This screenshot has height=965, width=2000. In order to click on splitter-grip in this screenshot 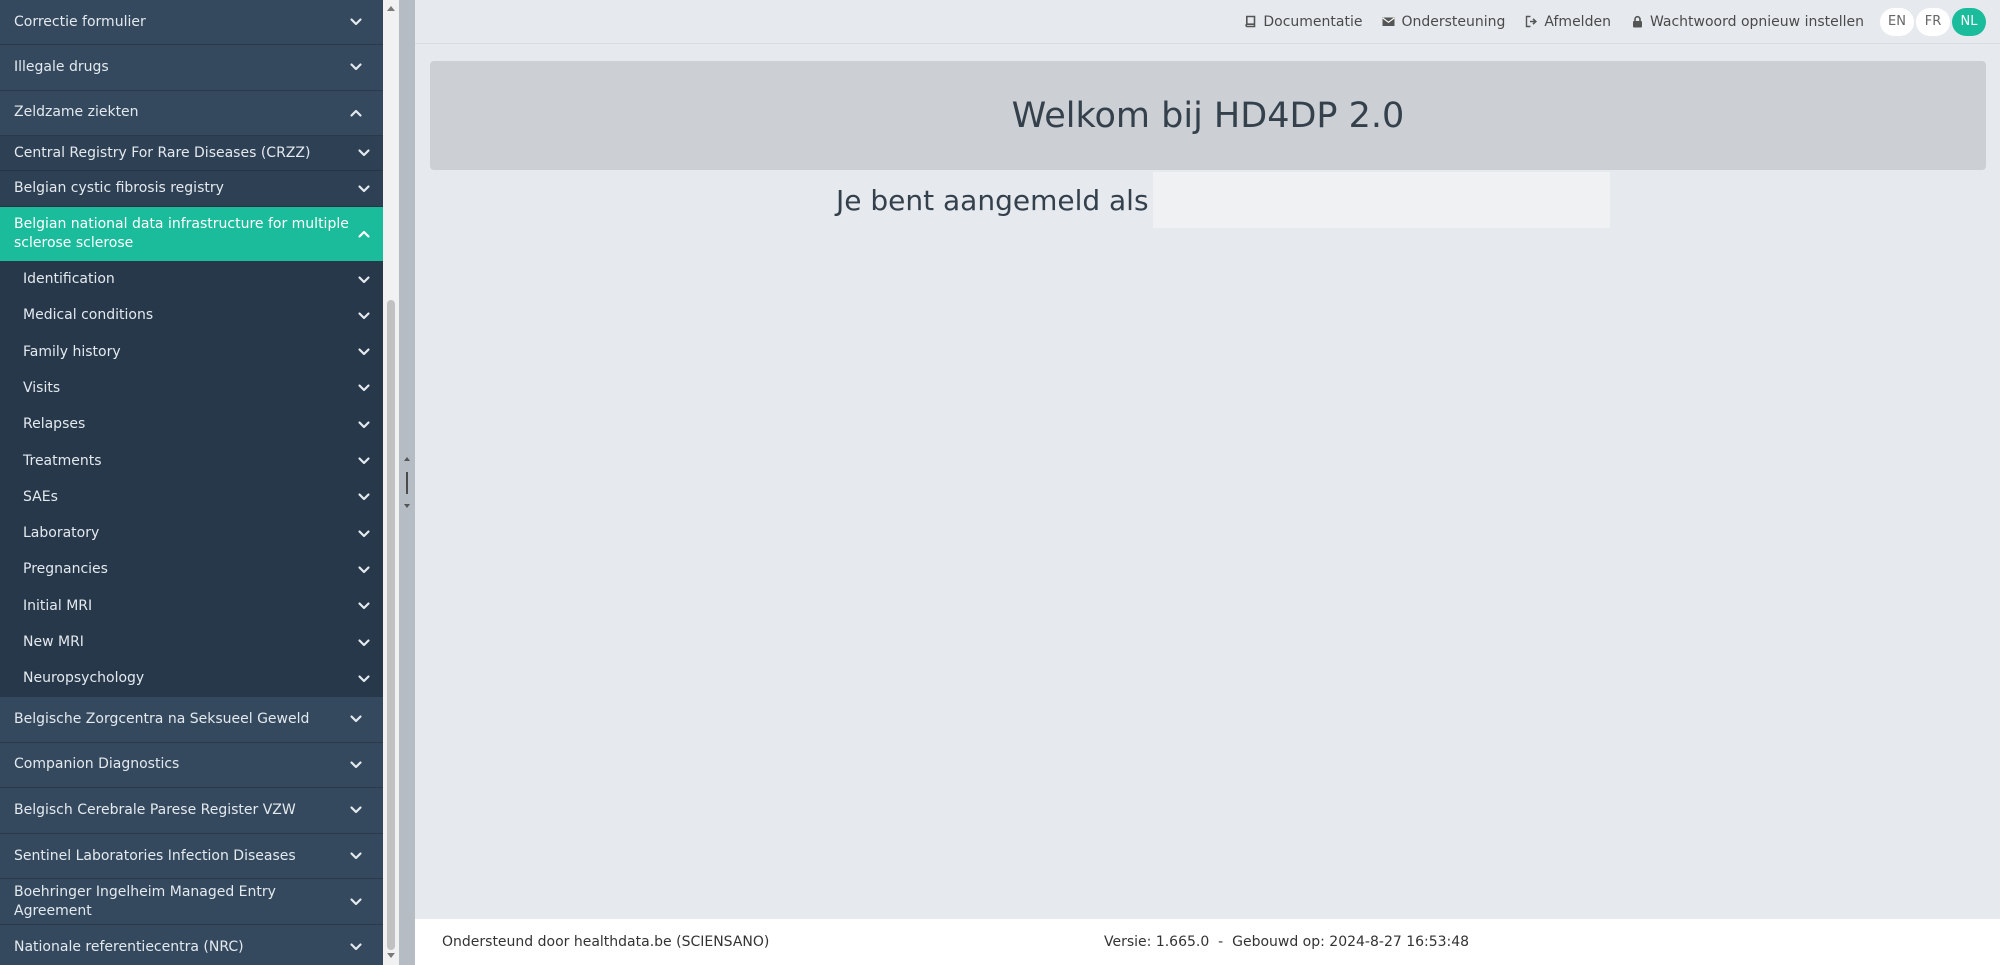, I will do `click(407, 483)`.